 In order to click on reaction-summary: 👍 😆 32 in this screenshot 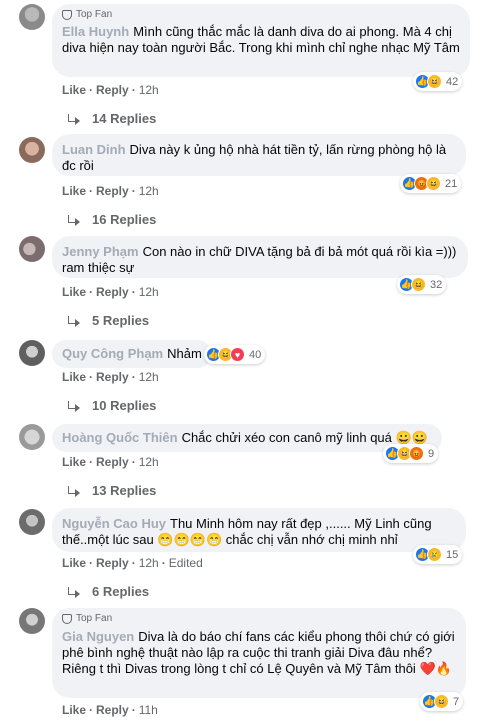, I will do `click(422, 284)`.